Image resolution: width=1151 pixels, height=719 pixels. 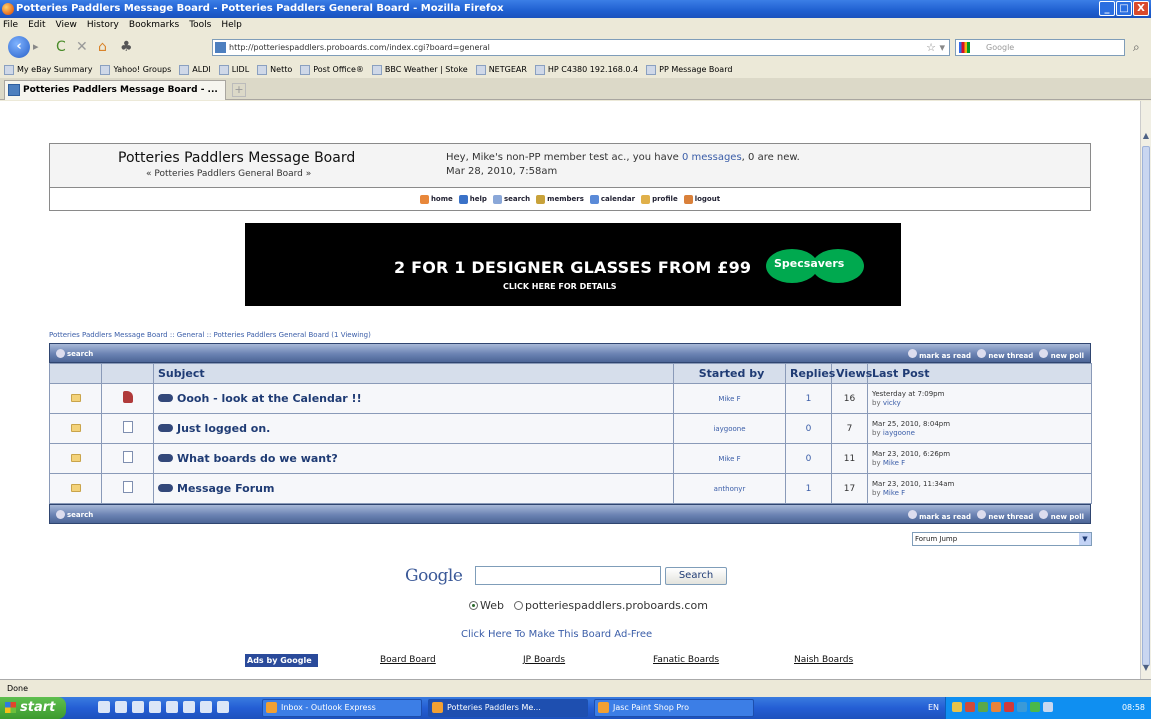 I want to click on home-icon: ⌂, so click(x=102, y=47).